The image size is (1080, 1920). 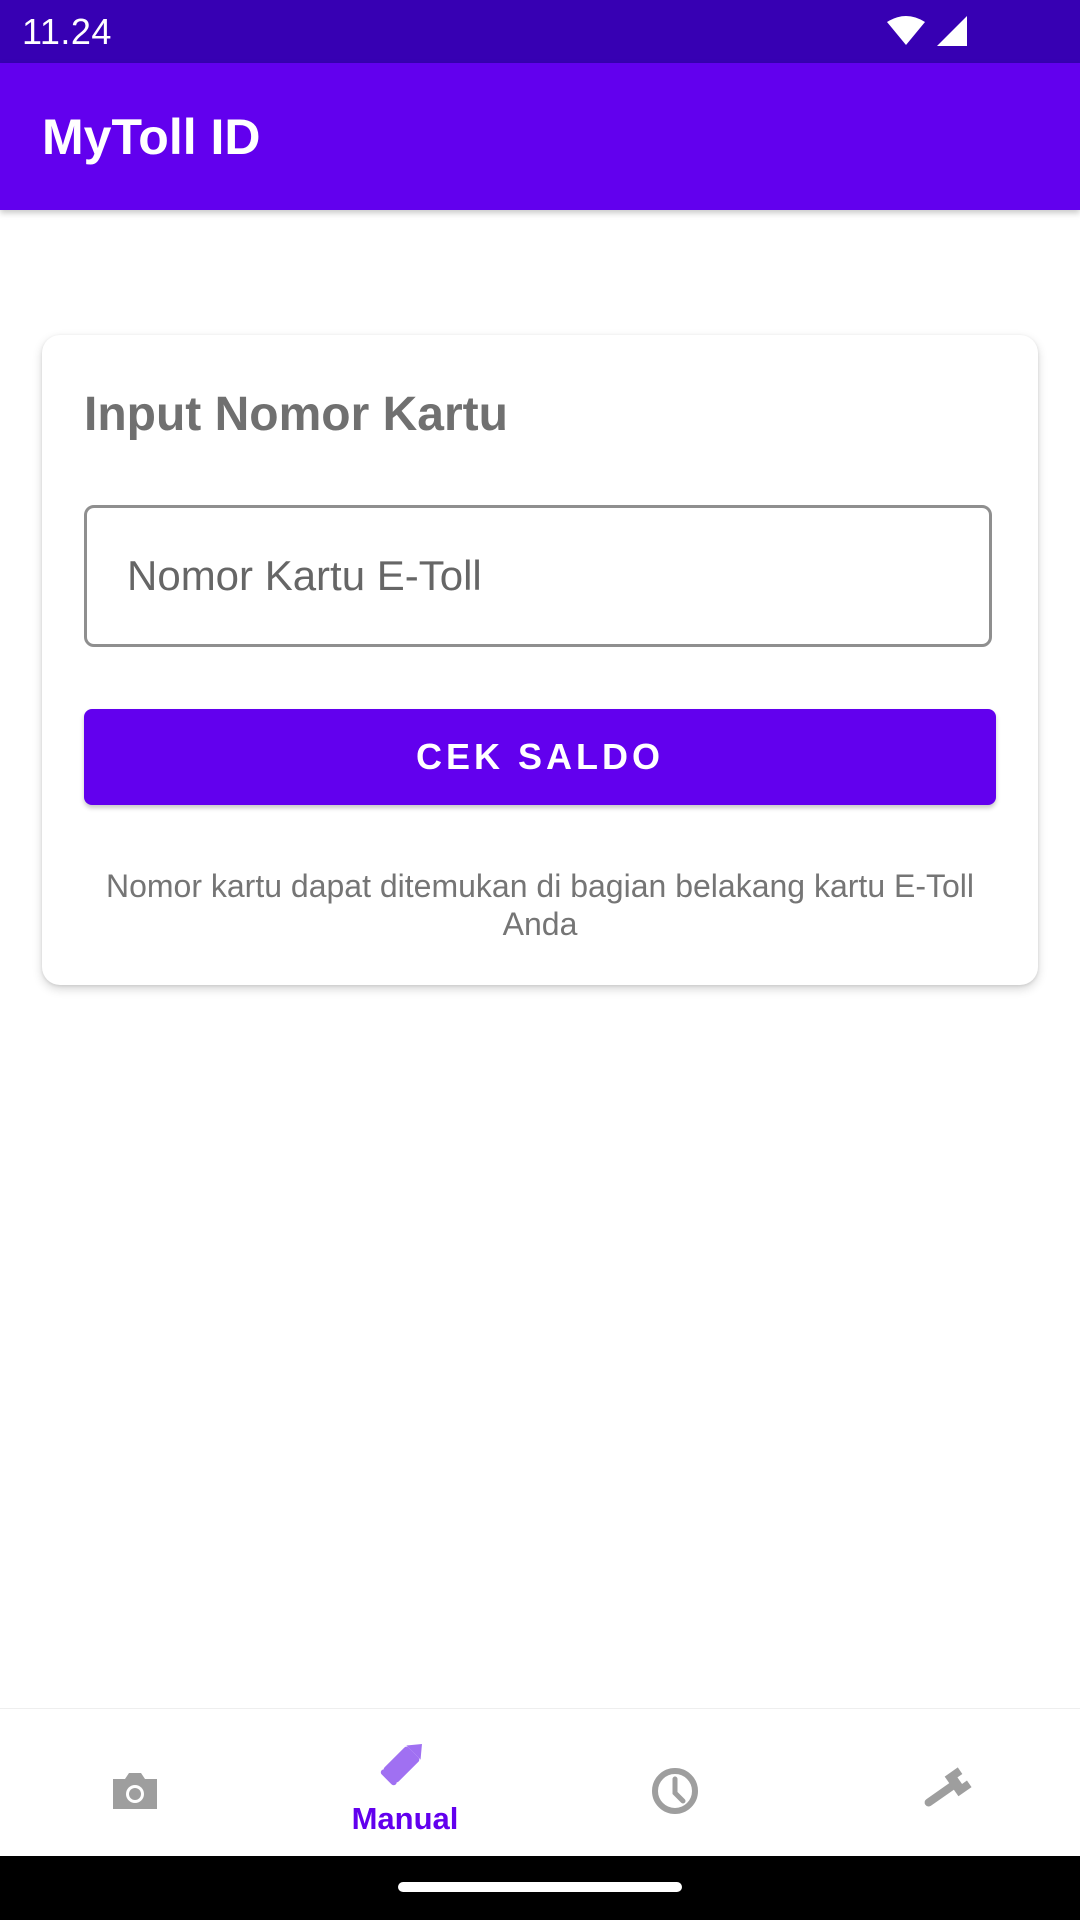 I want to click on card-number-field, so click(x=538, y=576).